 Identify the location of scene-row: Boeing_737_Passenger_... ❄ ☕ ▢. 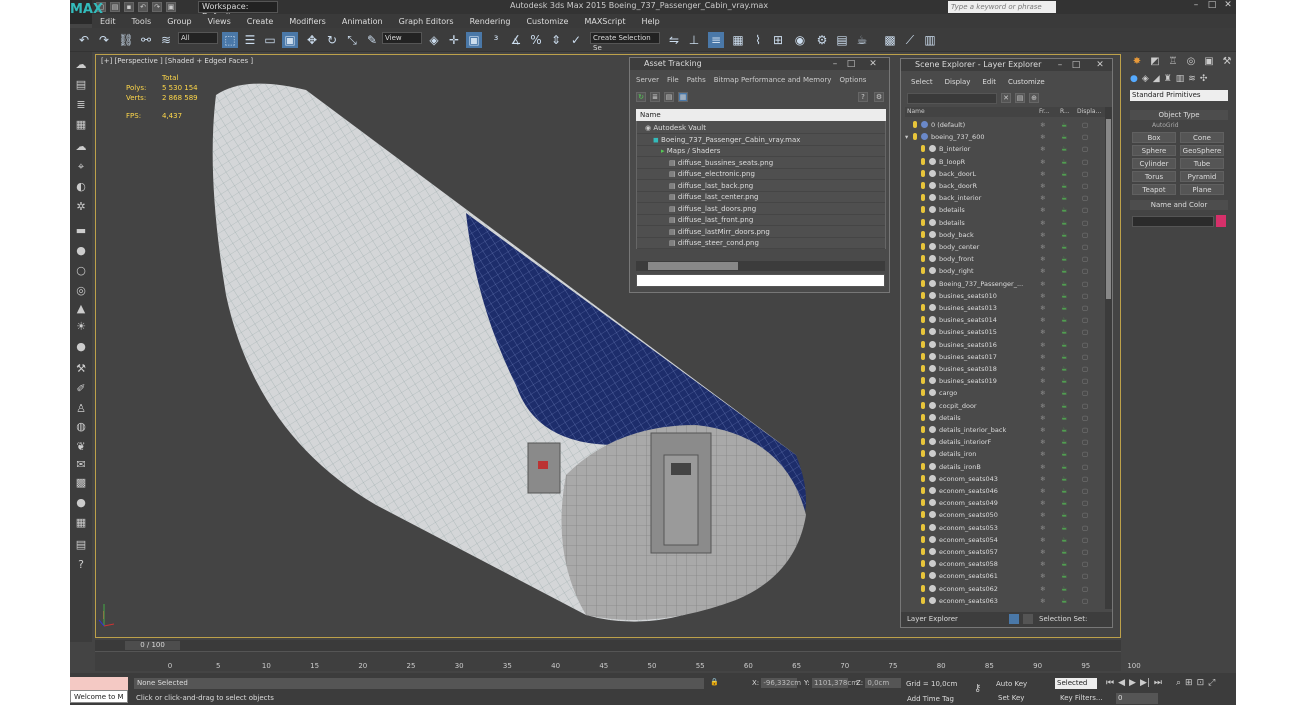
(1005, 284).